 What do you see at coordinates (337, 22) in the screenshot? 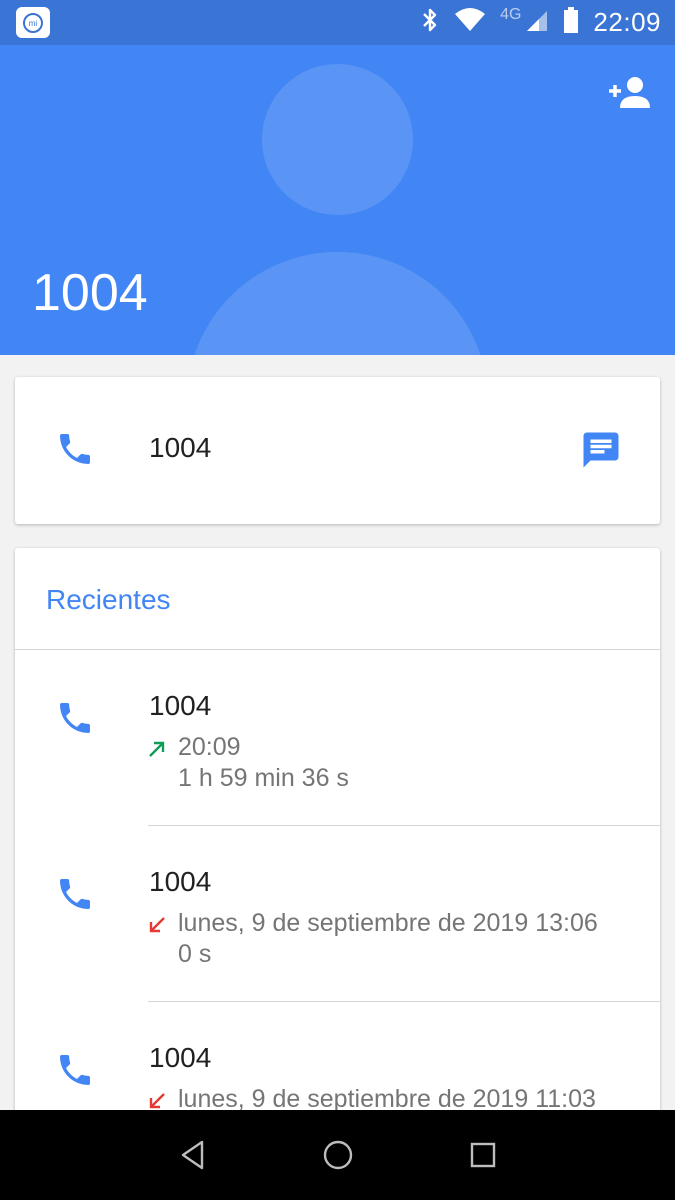
I see `status-bar: mi 4G 22:09` at bounding box center [337, 22].